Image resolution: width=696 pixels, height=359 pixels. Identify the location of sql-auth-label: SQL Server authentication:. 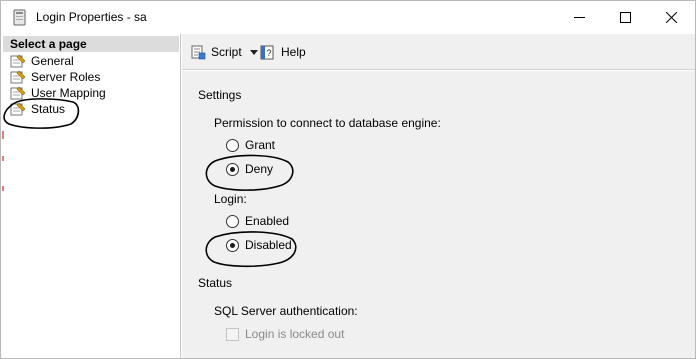
(286, 311).